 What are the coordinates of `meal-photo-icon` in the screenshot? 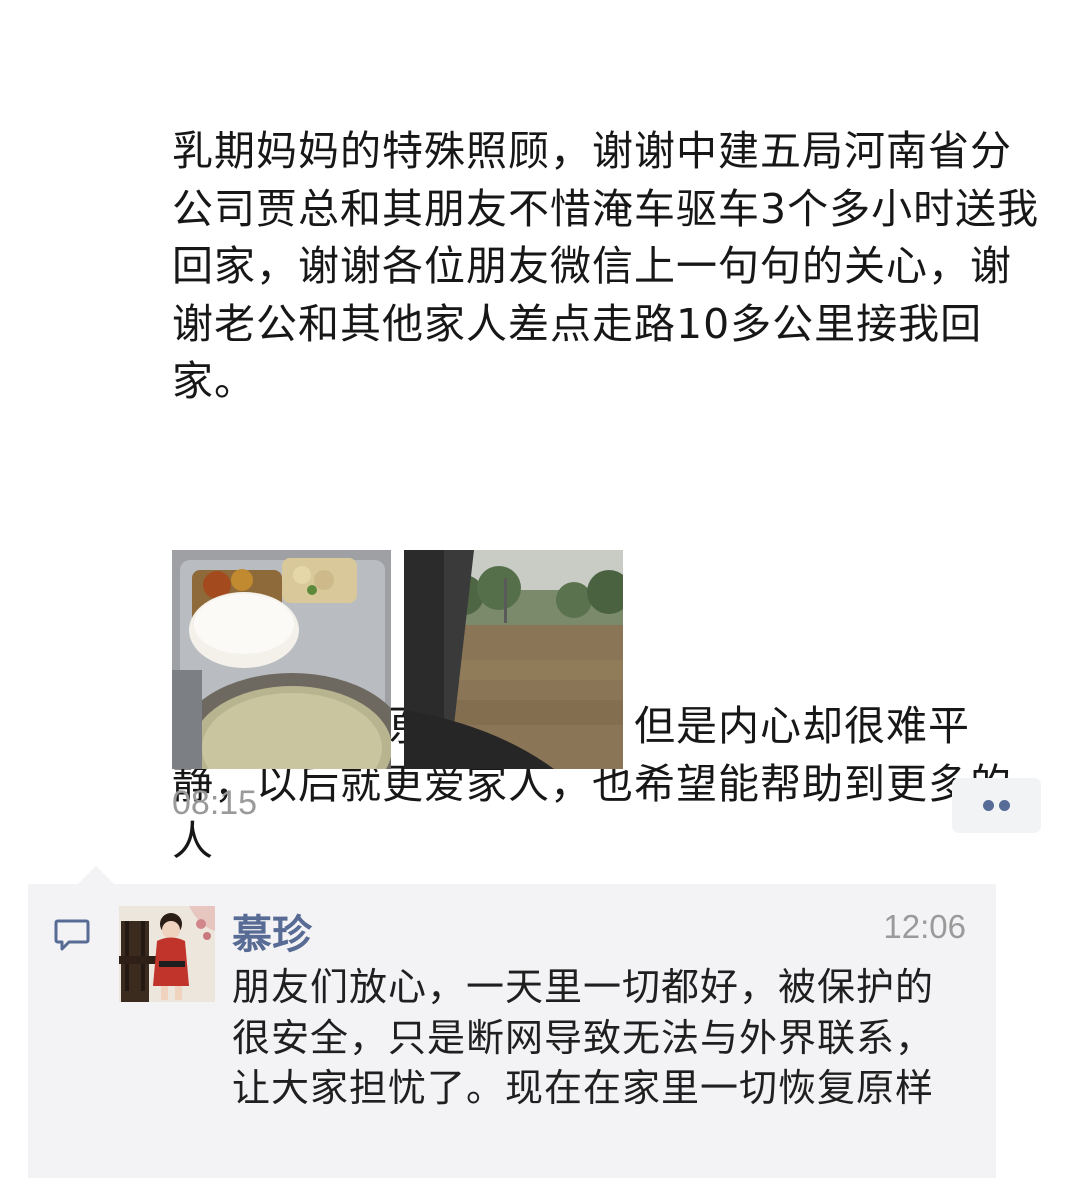 It's located at (281, 659).